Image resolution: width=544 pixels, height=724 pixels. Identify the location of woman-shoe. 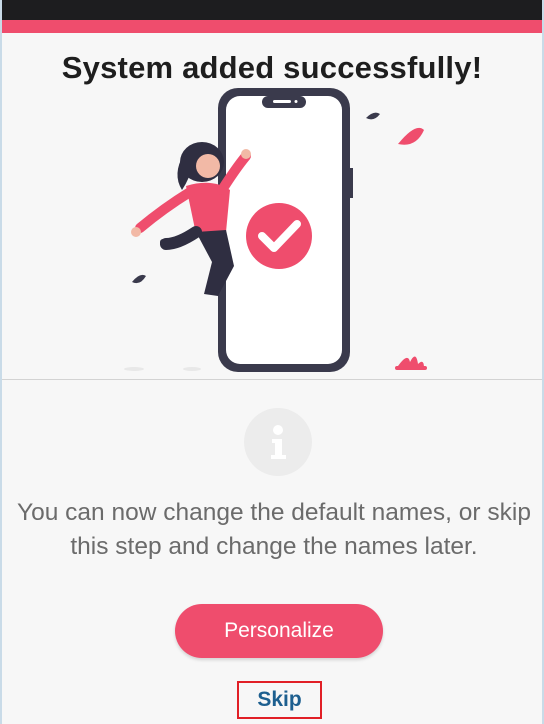
(169, 243).